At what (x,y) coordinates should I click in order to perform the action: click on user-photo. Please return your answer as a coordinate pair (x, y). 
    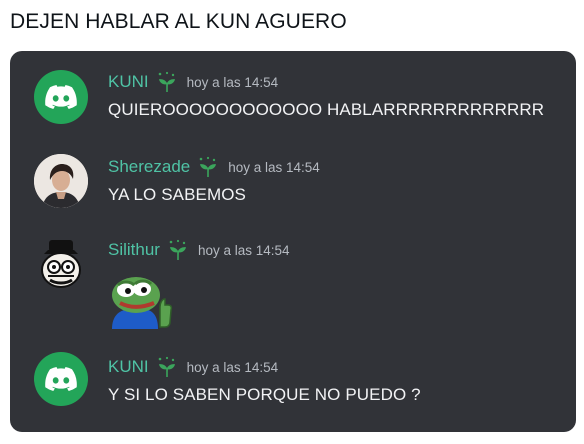
    Looking at the image, I should click on (61, 181).